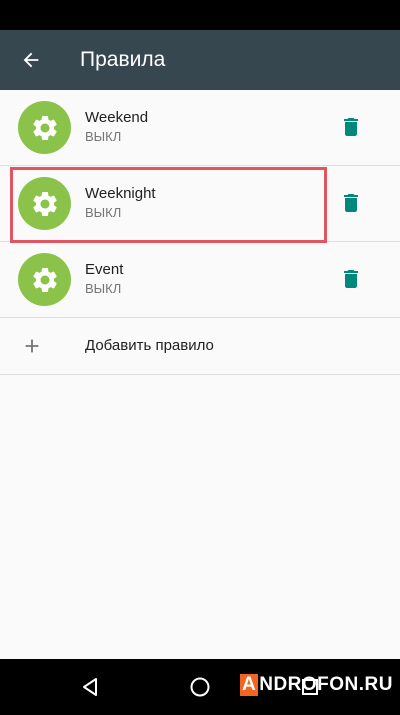 This screenshot has width=400, height=715. Describe the element at coordinates (120, 193) in the screenshot. I see `rule-name: Weeknight` at that location.